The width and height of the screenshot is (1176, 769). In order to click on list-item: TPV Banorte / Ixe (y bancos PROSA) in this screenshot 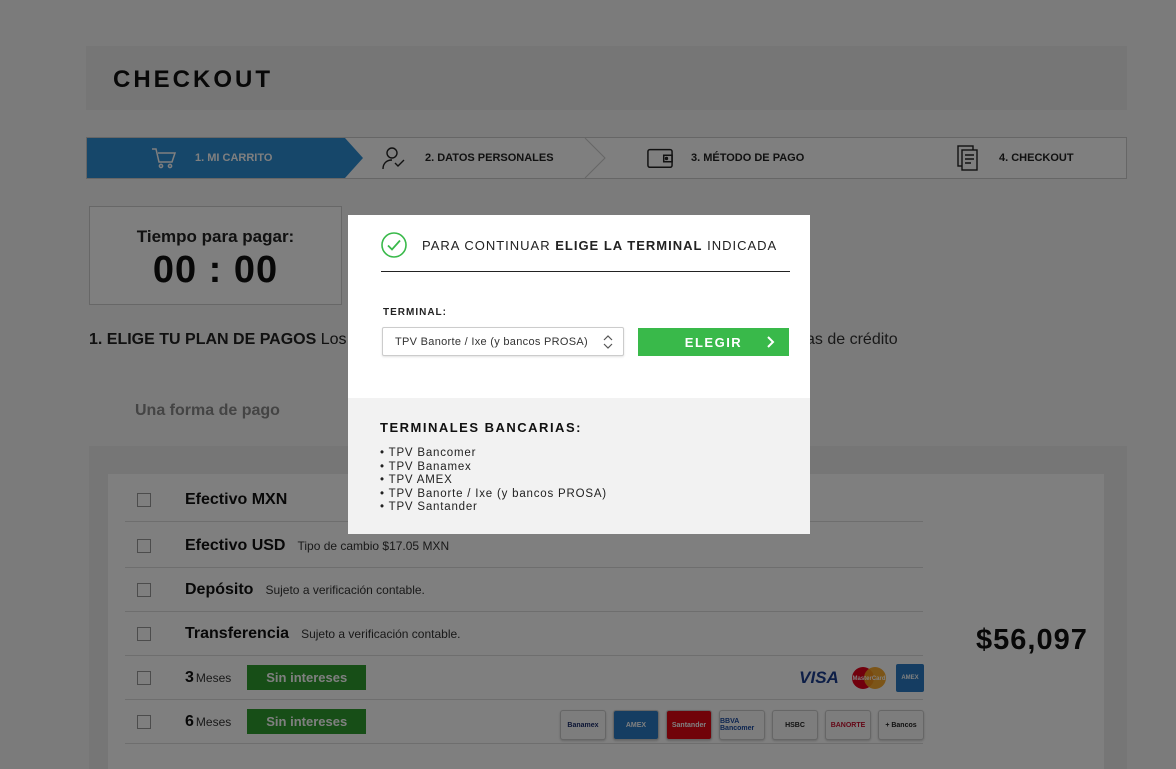, I will do `click(493, 495)`.